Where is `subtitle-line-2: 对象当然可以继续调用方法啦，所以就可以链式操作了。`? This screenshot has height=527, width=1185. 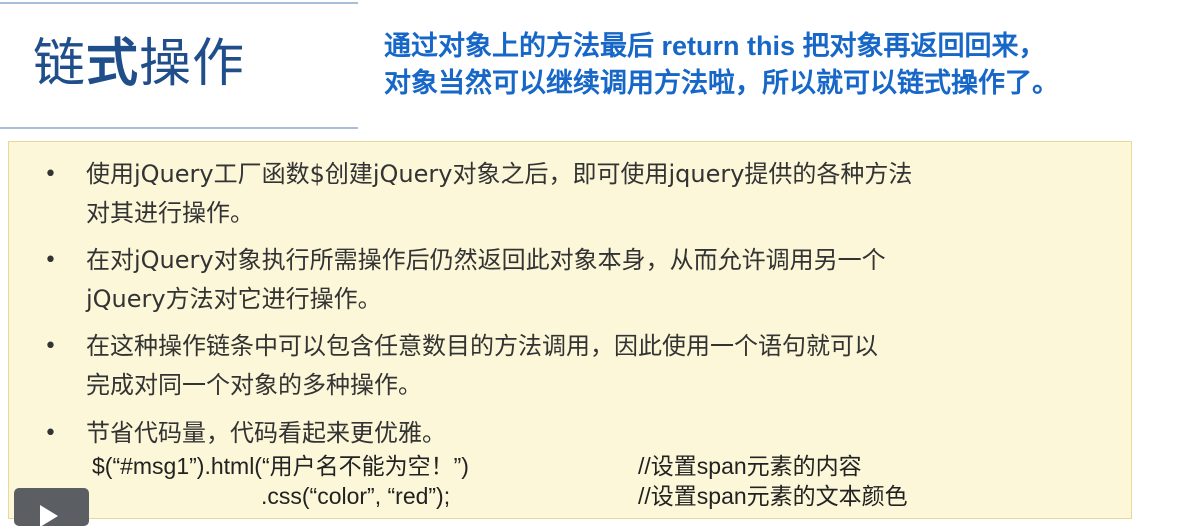 subtitle-line-2: 对象当然可以继续调用方法啦，所以就可以链式操作了。 is located at coordinates (721, 83).